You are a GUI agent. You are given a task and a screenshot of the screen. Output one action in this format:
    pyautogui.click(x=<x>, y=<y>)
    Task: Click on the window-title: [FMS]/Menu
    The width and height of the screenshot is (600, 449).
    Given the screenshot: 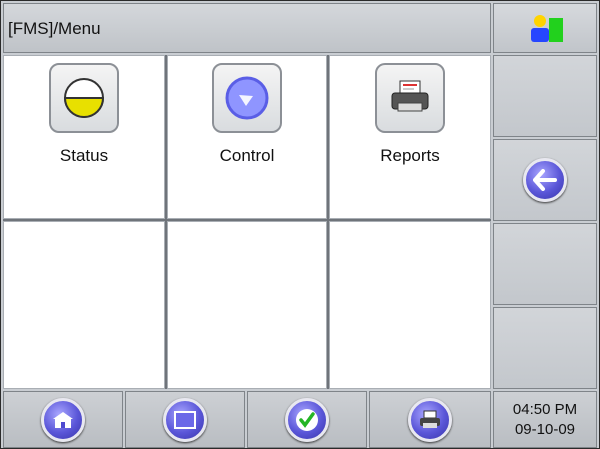 What is the action you would take?
    pyautogui.click(x=54, y=28)
    